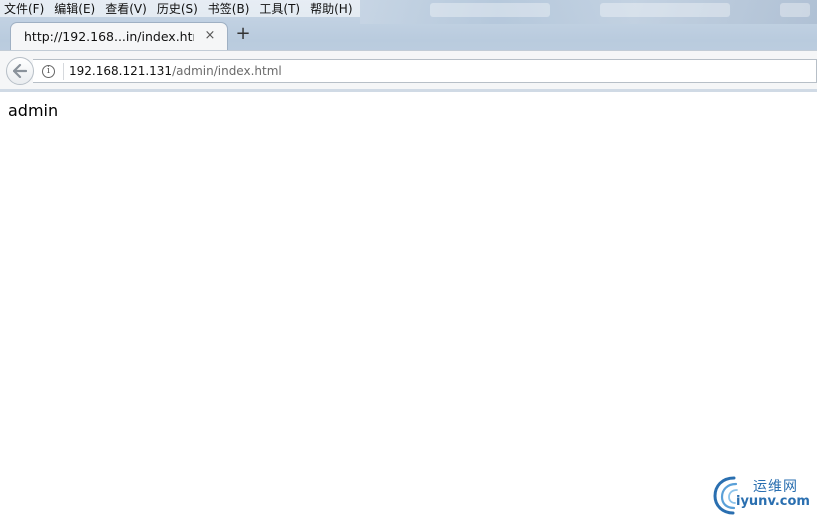 This screenshot has height=520, width=817. What do you see at coordinates (331, 9) in the screenshot?
I see `menu-item-help: 帮助(H)` at bounding box center [331, 9].